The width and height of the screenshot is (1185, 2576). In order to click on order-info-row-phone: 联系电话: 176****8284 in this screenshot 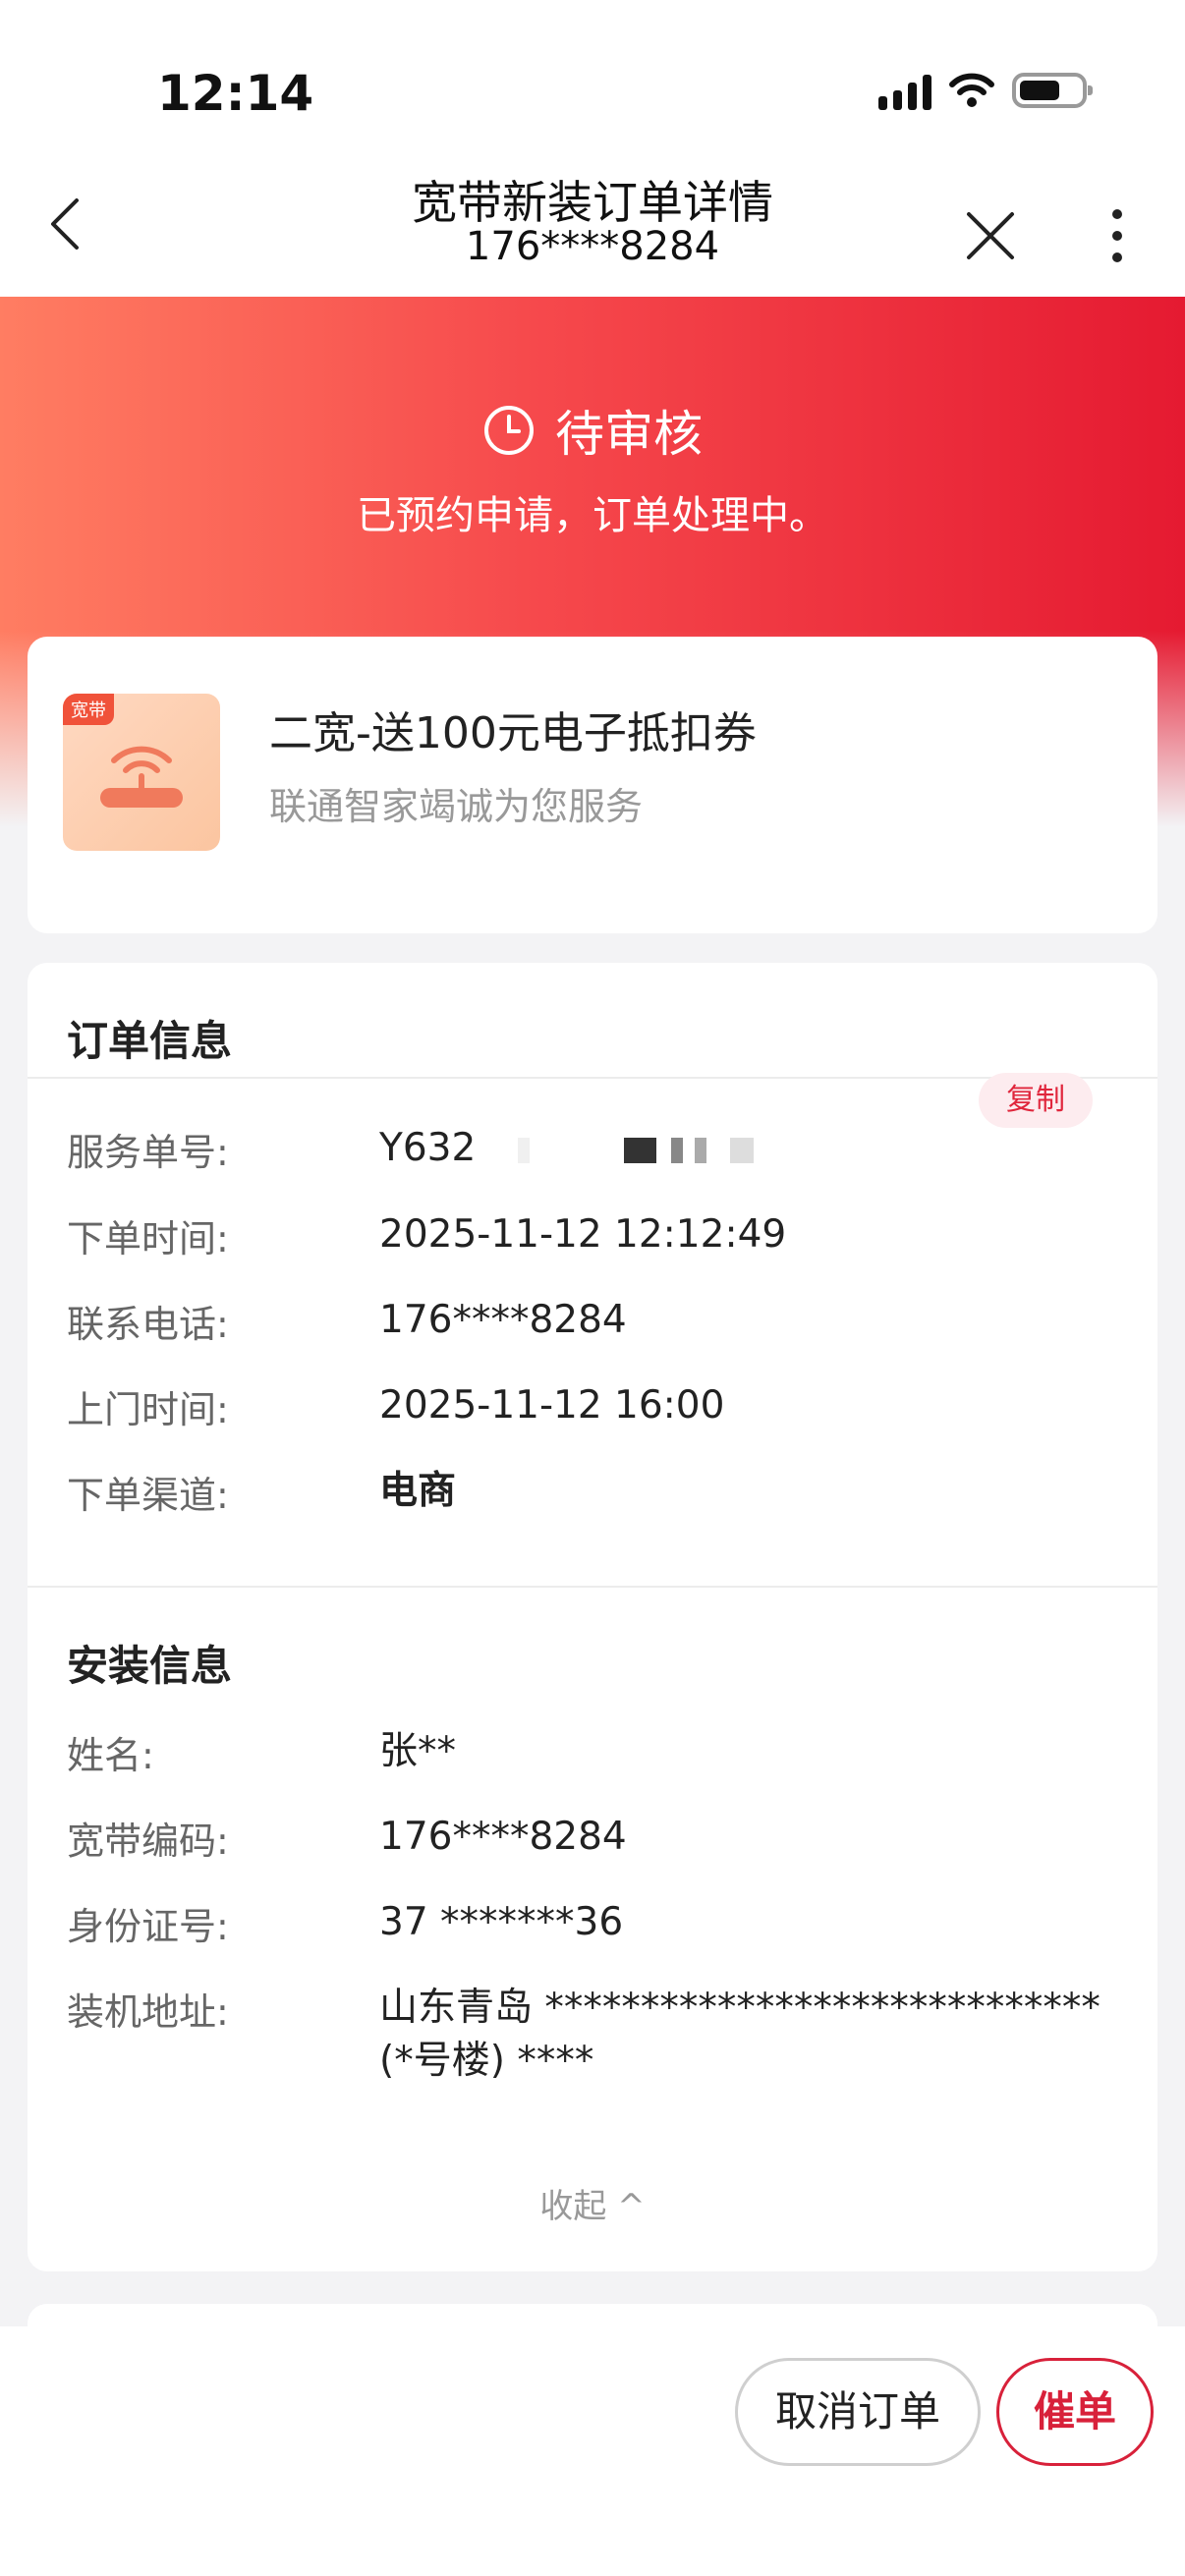, I will do `click(592, 1323)`.